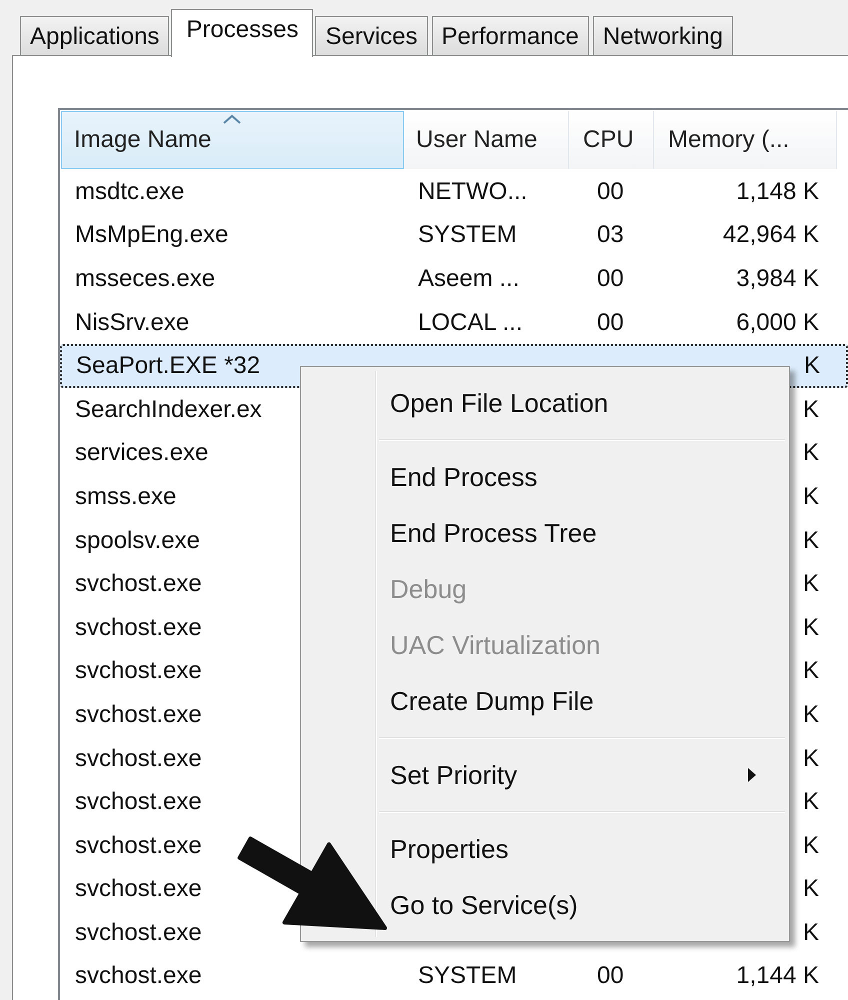  What do you see at coordinates (493, 533) in the screenshot?
I see `menu-item: End Process Tree` at bounding box center [493, 533].